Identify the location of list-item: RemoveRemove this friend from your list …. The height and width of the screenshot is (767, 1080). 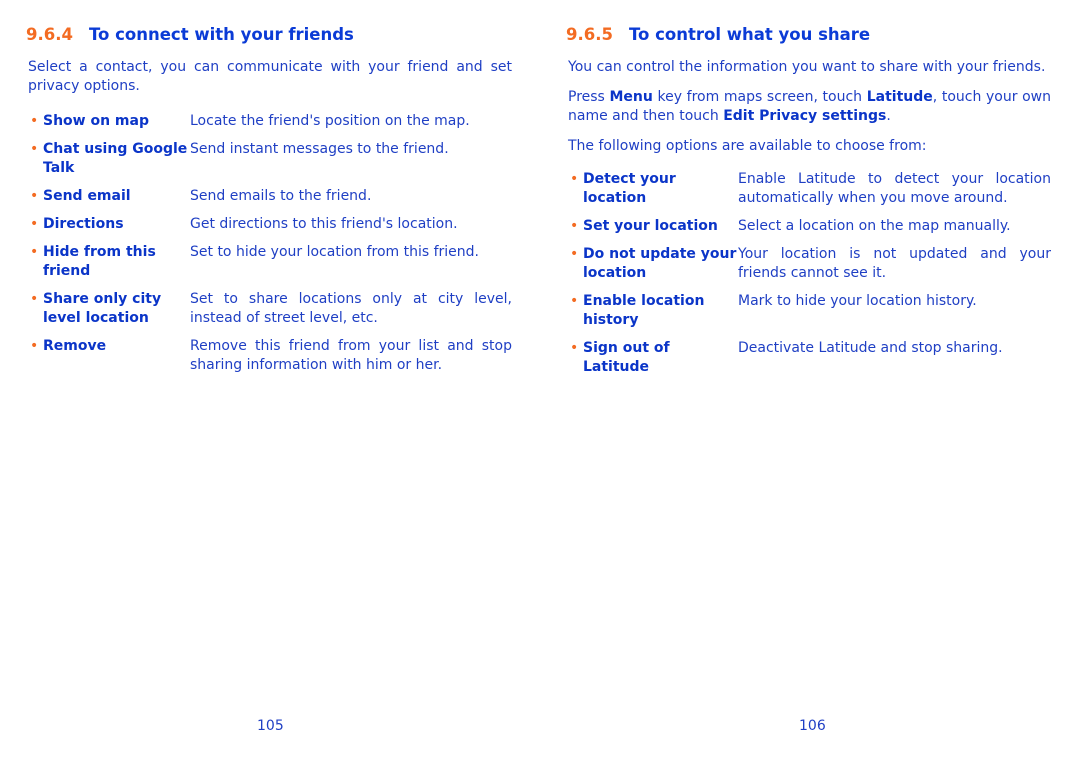
(270, 356).